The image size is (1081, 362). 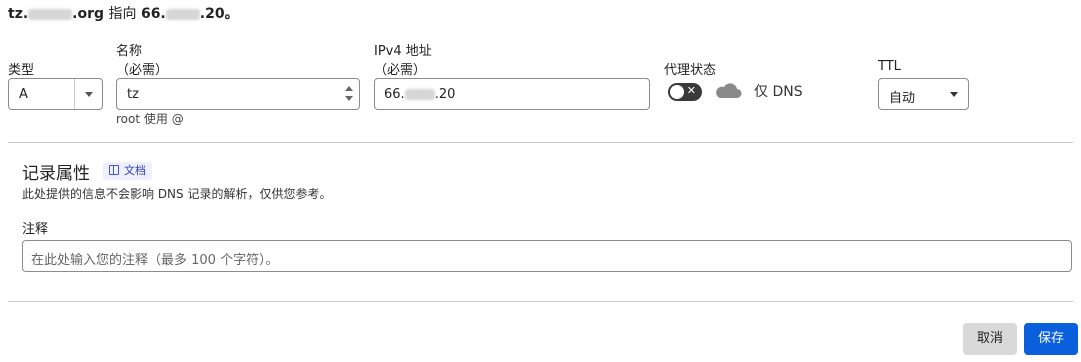 I want to click on save-button: 保存, so click(x=1051, y=339).